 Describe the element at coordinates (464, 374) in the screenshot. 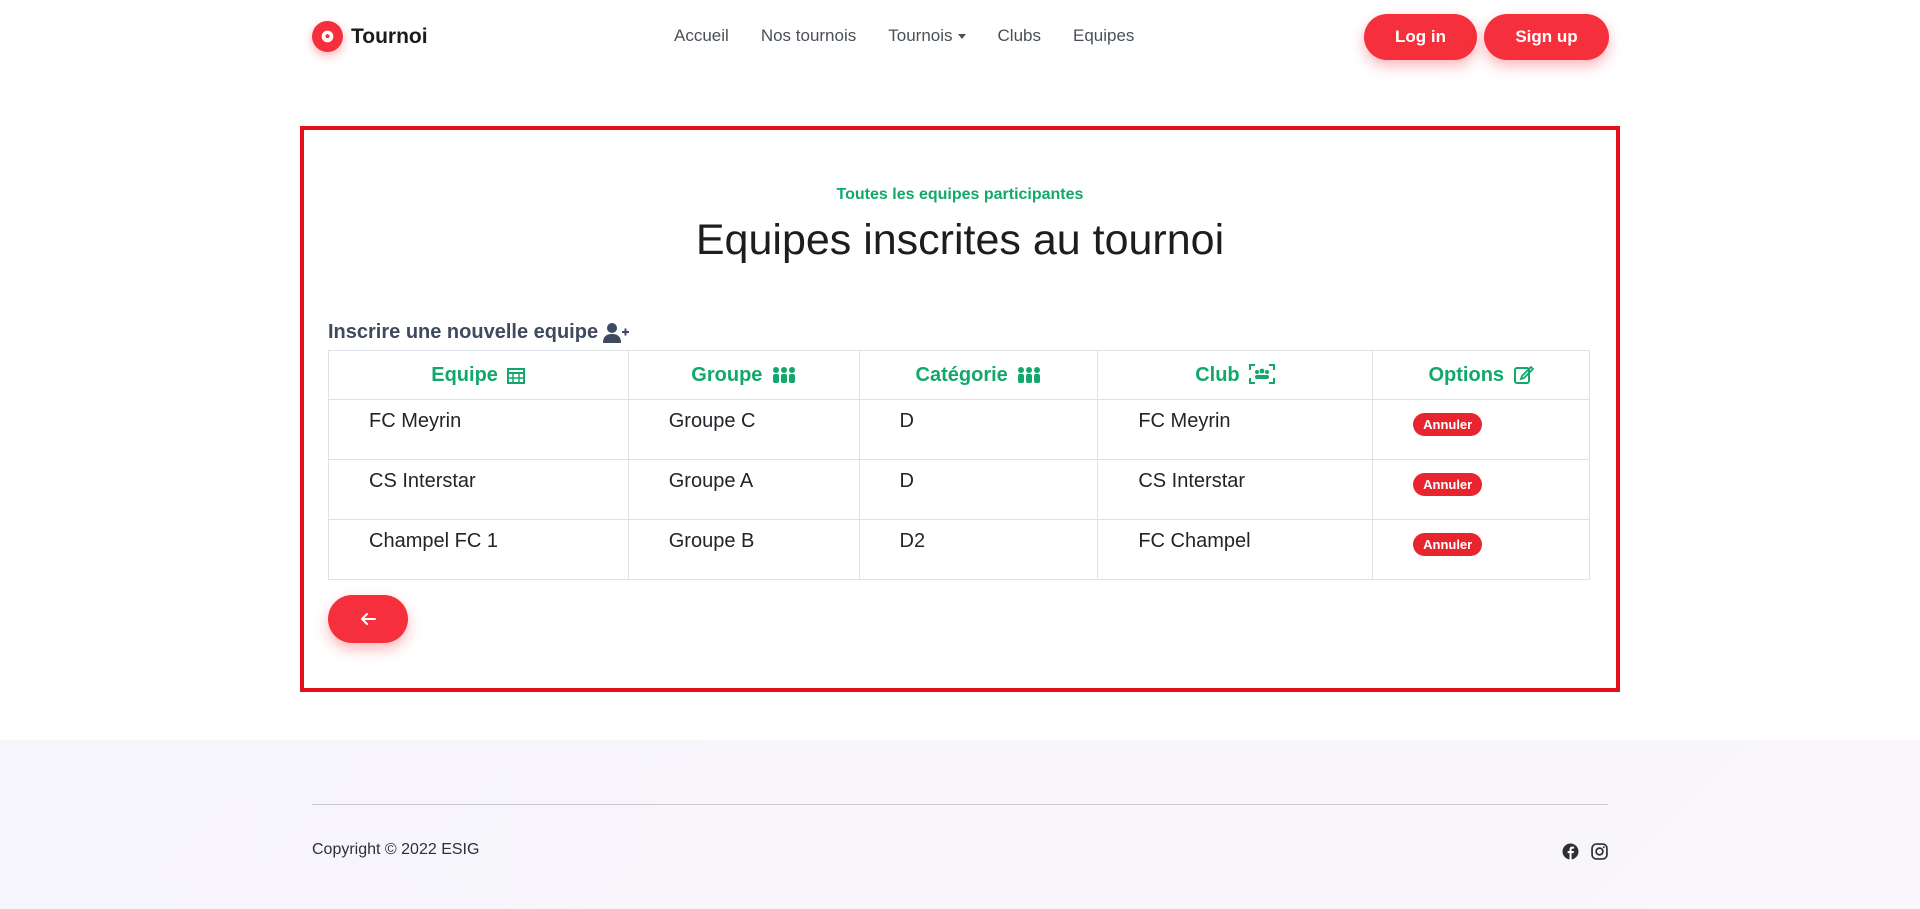

I see `col-header-label: Equipe` at that location.